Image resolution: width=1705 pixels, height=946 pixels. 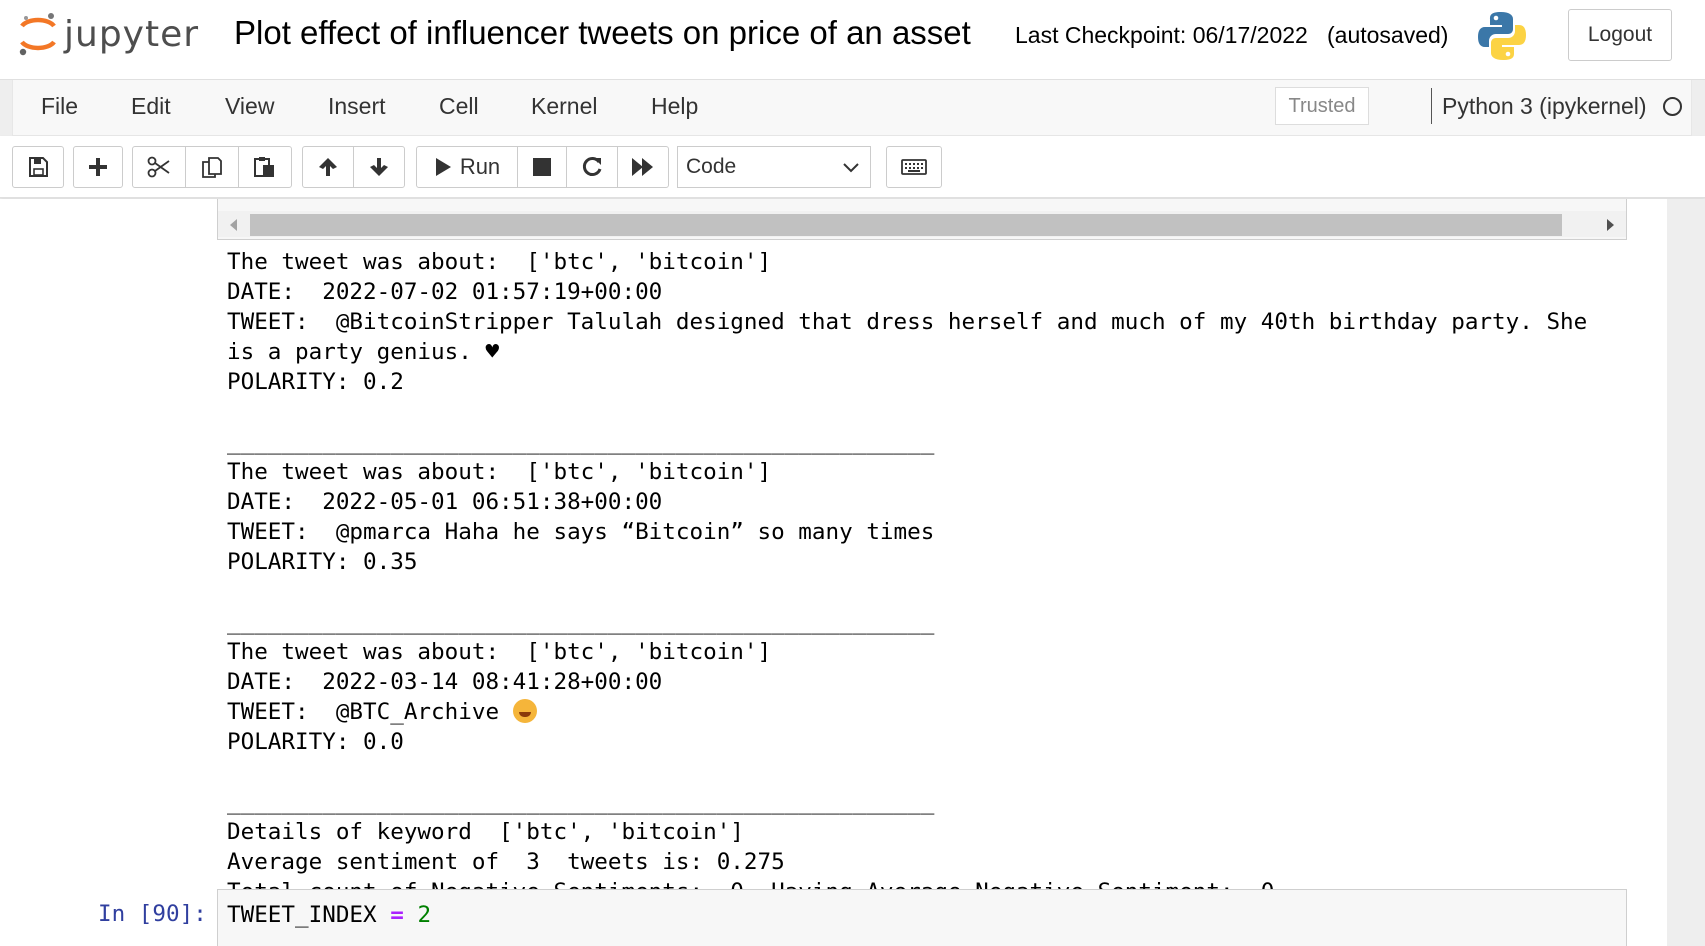 I want to click on save-button, so click(x=38, y=167).